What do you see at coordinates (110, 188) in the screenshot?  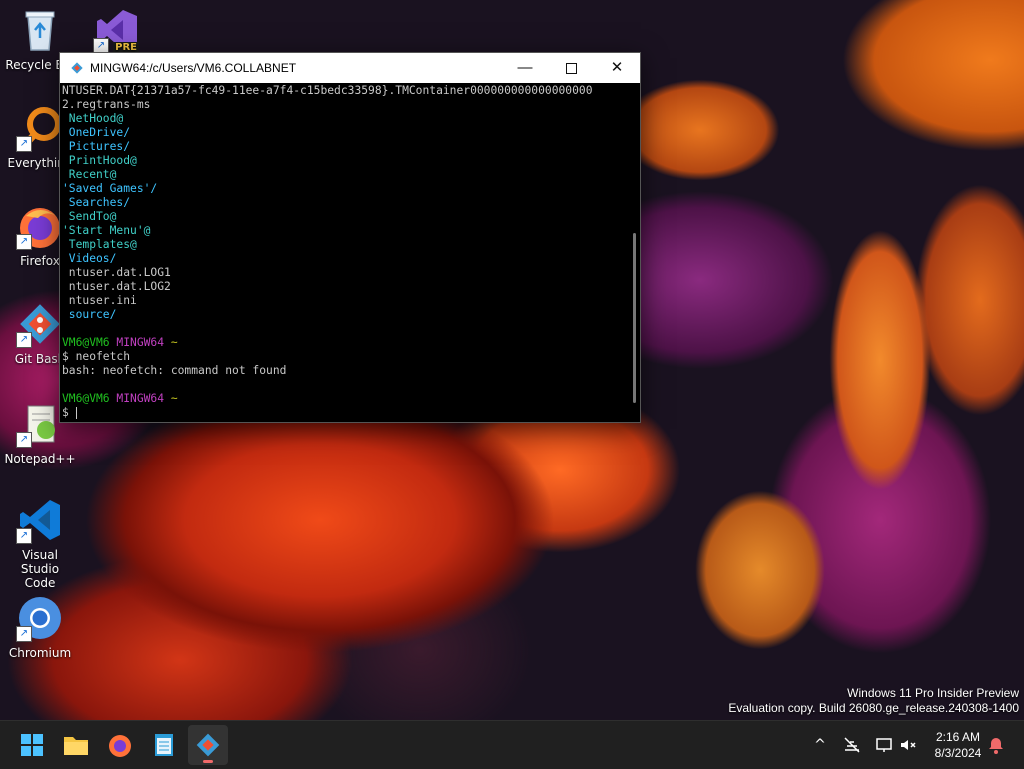 I see `terminal-line-text: 'Saved Games'/` at bounding box center [110, 188].